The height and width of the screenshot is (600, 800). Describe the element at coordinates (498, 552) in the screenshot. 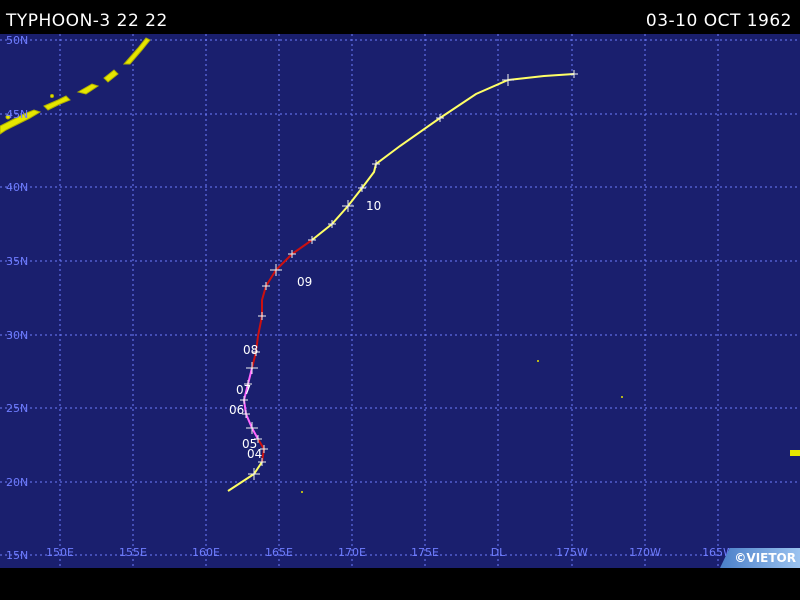

I see `lon-label: DL` at that location.